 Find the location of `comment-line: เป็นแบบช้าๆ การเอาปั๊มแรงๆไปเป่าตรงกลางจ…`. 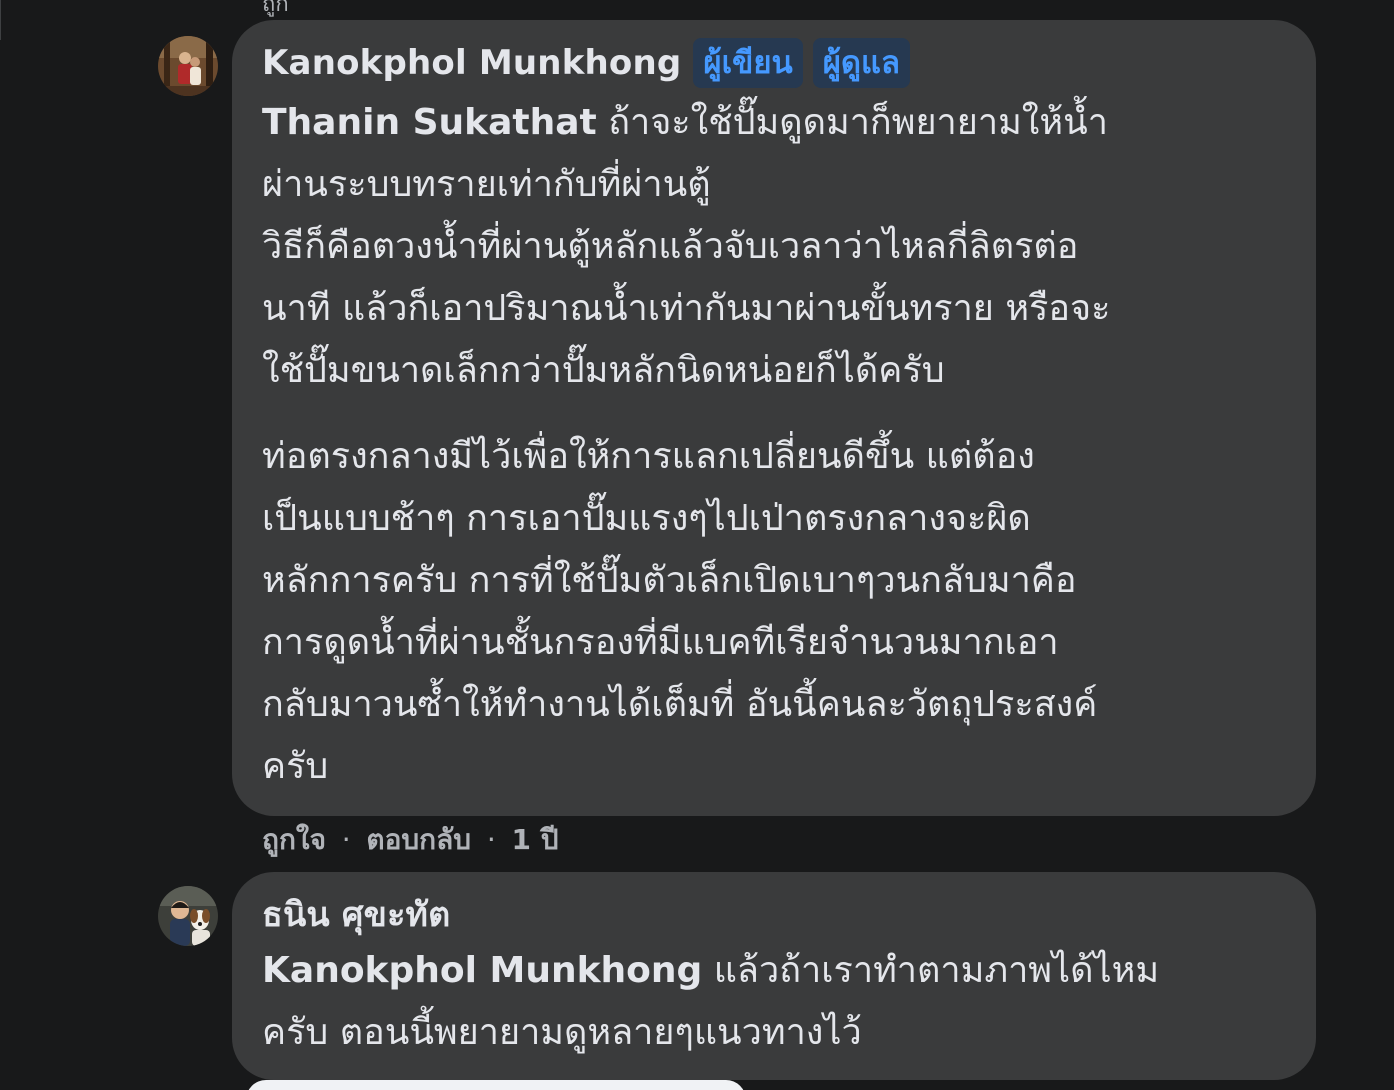

comment-line: เป็นแบบช้าๆ การเอาปั๊มแรงๆไปเป่าตรงกลางจ… is located at coordinates (646, 518).